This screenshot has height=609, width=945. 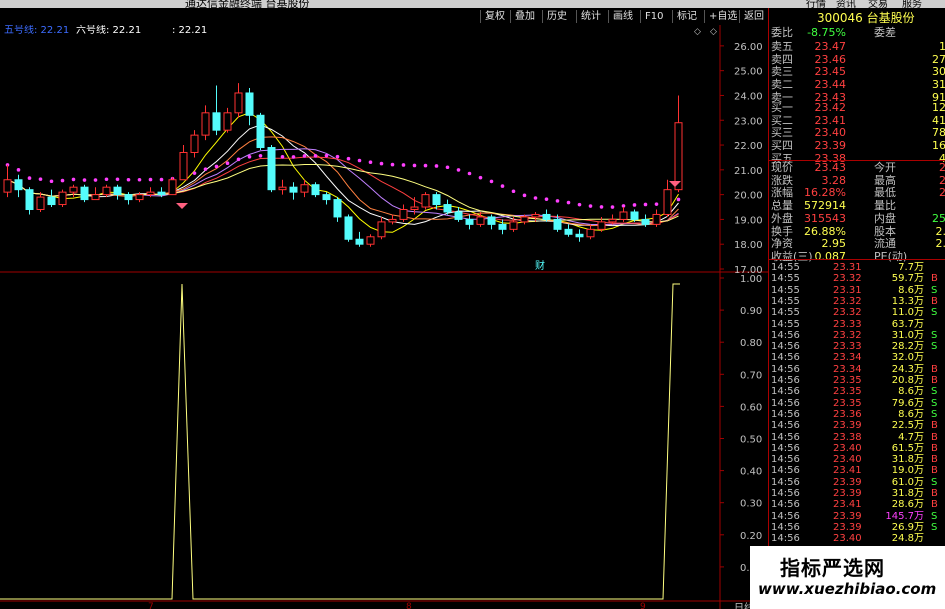 What do you see at coordinates (857, 505) in the screenshot?
I see `tick-row: 14:56 23.41 28.6万 B` at bounding box center [857, 505].